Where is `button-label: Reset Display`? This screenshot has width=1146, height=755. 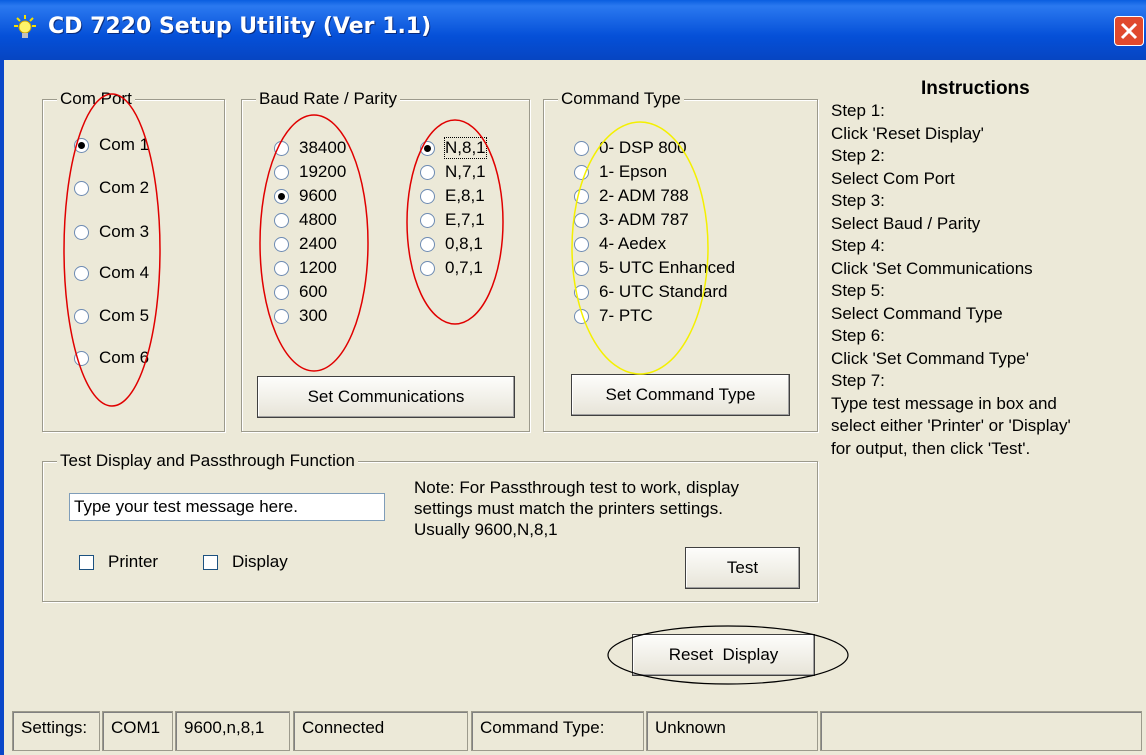
button-label: Reset Display is located at coordinates (723, 654).